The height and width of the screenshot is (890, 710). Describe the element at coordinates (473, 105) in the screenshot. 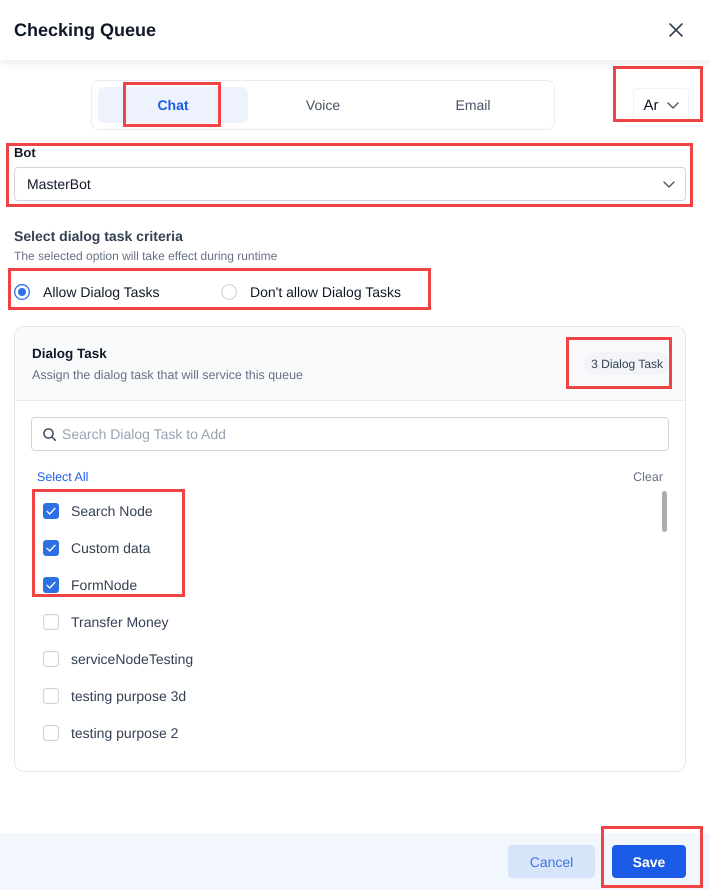

I see `channel-tab: Email` at that location.